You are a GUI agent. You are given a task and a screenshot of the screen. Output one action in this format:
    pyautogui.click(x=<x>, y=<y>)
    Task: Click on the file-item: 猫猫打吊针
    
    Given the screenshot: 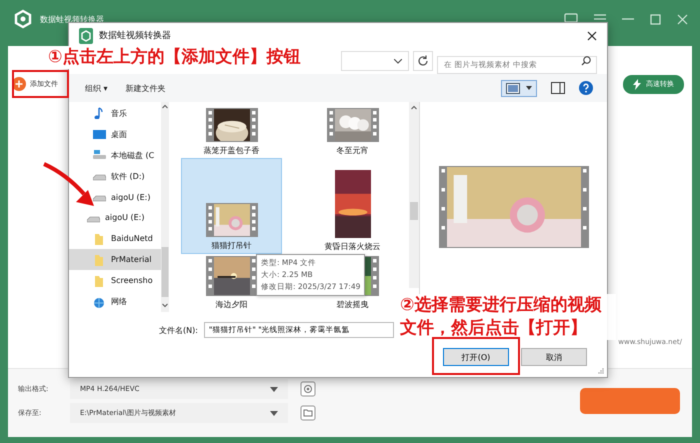 What is the action you would take?
    pyautogui.click(x=231, y=206)
    